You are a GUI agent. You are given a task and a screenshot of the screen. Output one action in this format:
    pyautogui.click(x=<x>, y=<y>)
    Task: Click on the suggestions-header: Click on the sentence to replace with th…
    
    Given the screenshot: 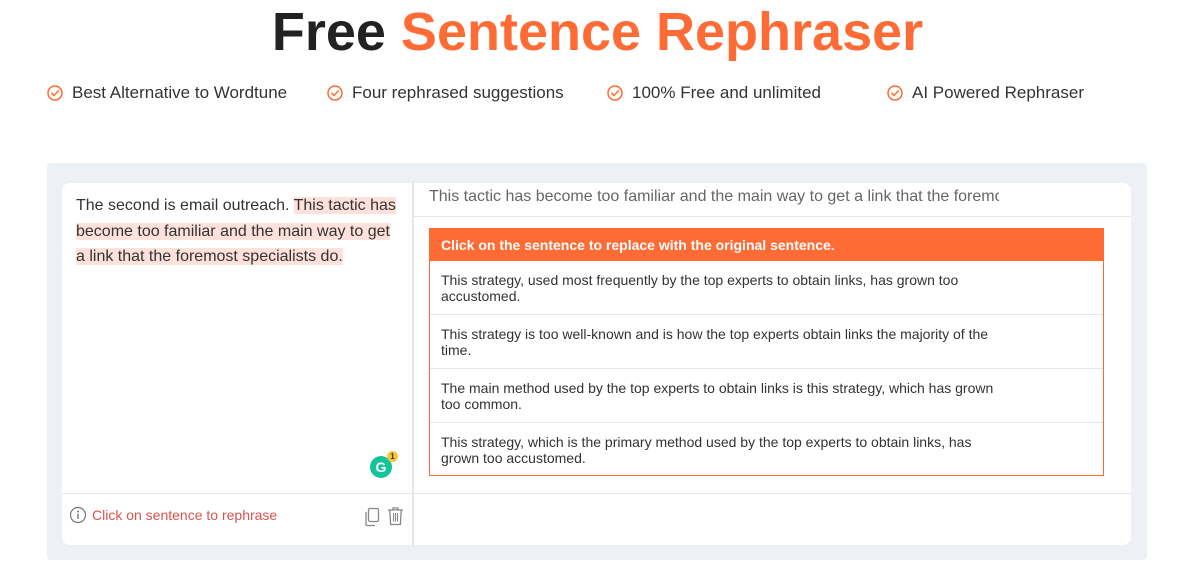 What is the action you would take?
    pyautogui.click(x=766, y=245)
    